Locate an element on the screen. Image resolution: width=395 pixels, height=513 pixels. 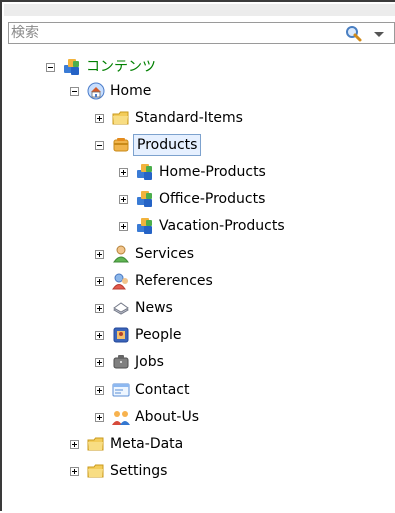
tree-item-references: References is located at coordinates (155, 281).